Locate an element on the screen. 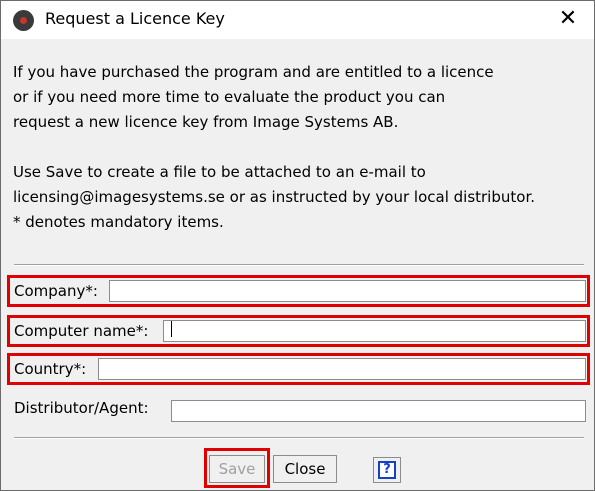  close-icon: ✕ is located at coordinates (568, 19).